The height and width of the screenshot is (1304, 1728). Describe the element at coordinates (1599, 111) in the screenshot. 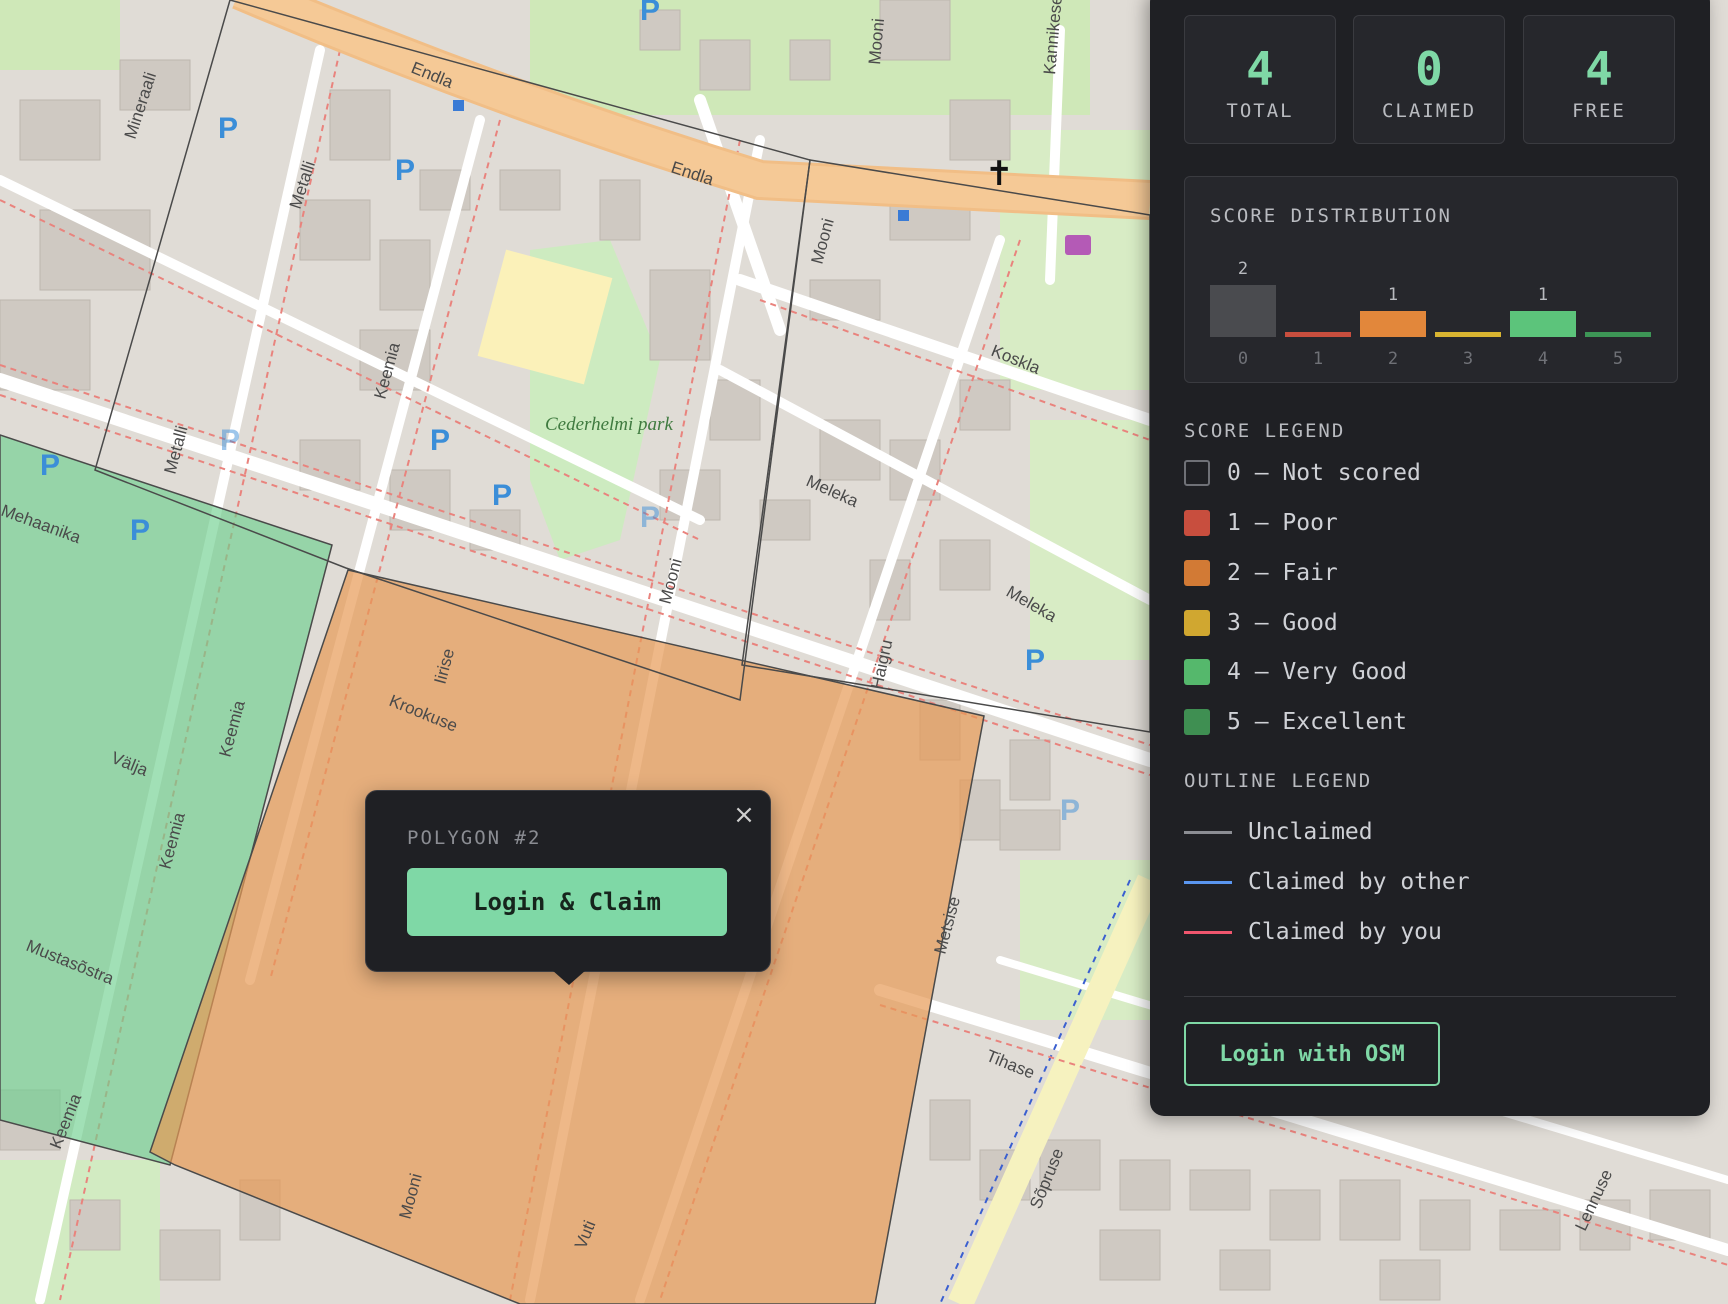

I see `stat-label: FREE` at that location.